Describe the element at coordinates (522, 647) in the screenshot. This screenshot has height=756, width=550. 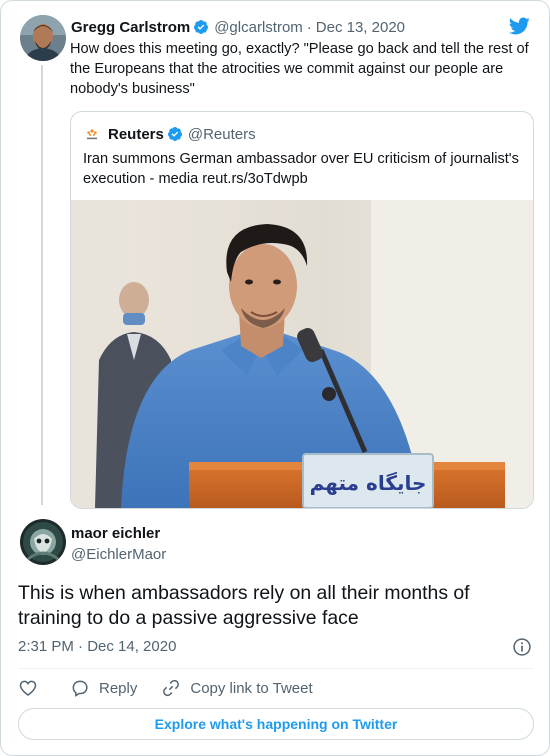
I see `info-circle-icon` at that location.